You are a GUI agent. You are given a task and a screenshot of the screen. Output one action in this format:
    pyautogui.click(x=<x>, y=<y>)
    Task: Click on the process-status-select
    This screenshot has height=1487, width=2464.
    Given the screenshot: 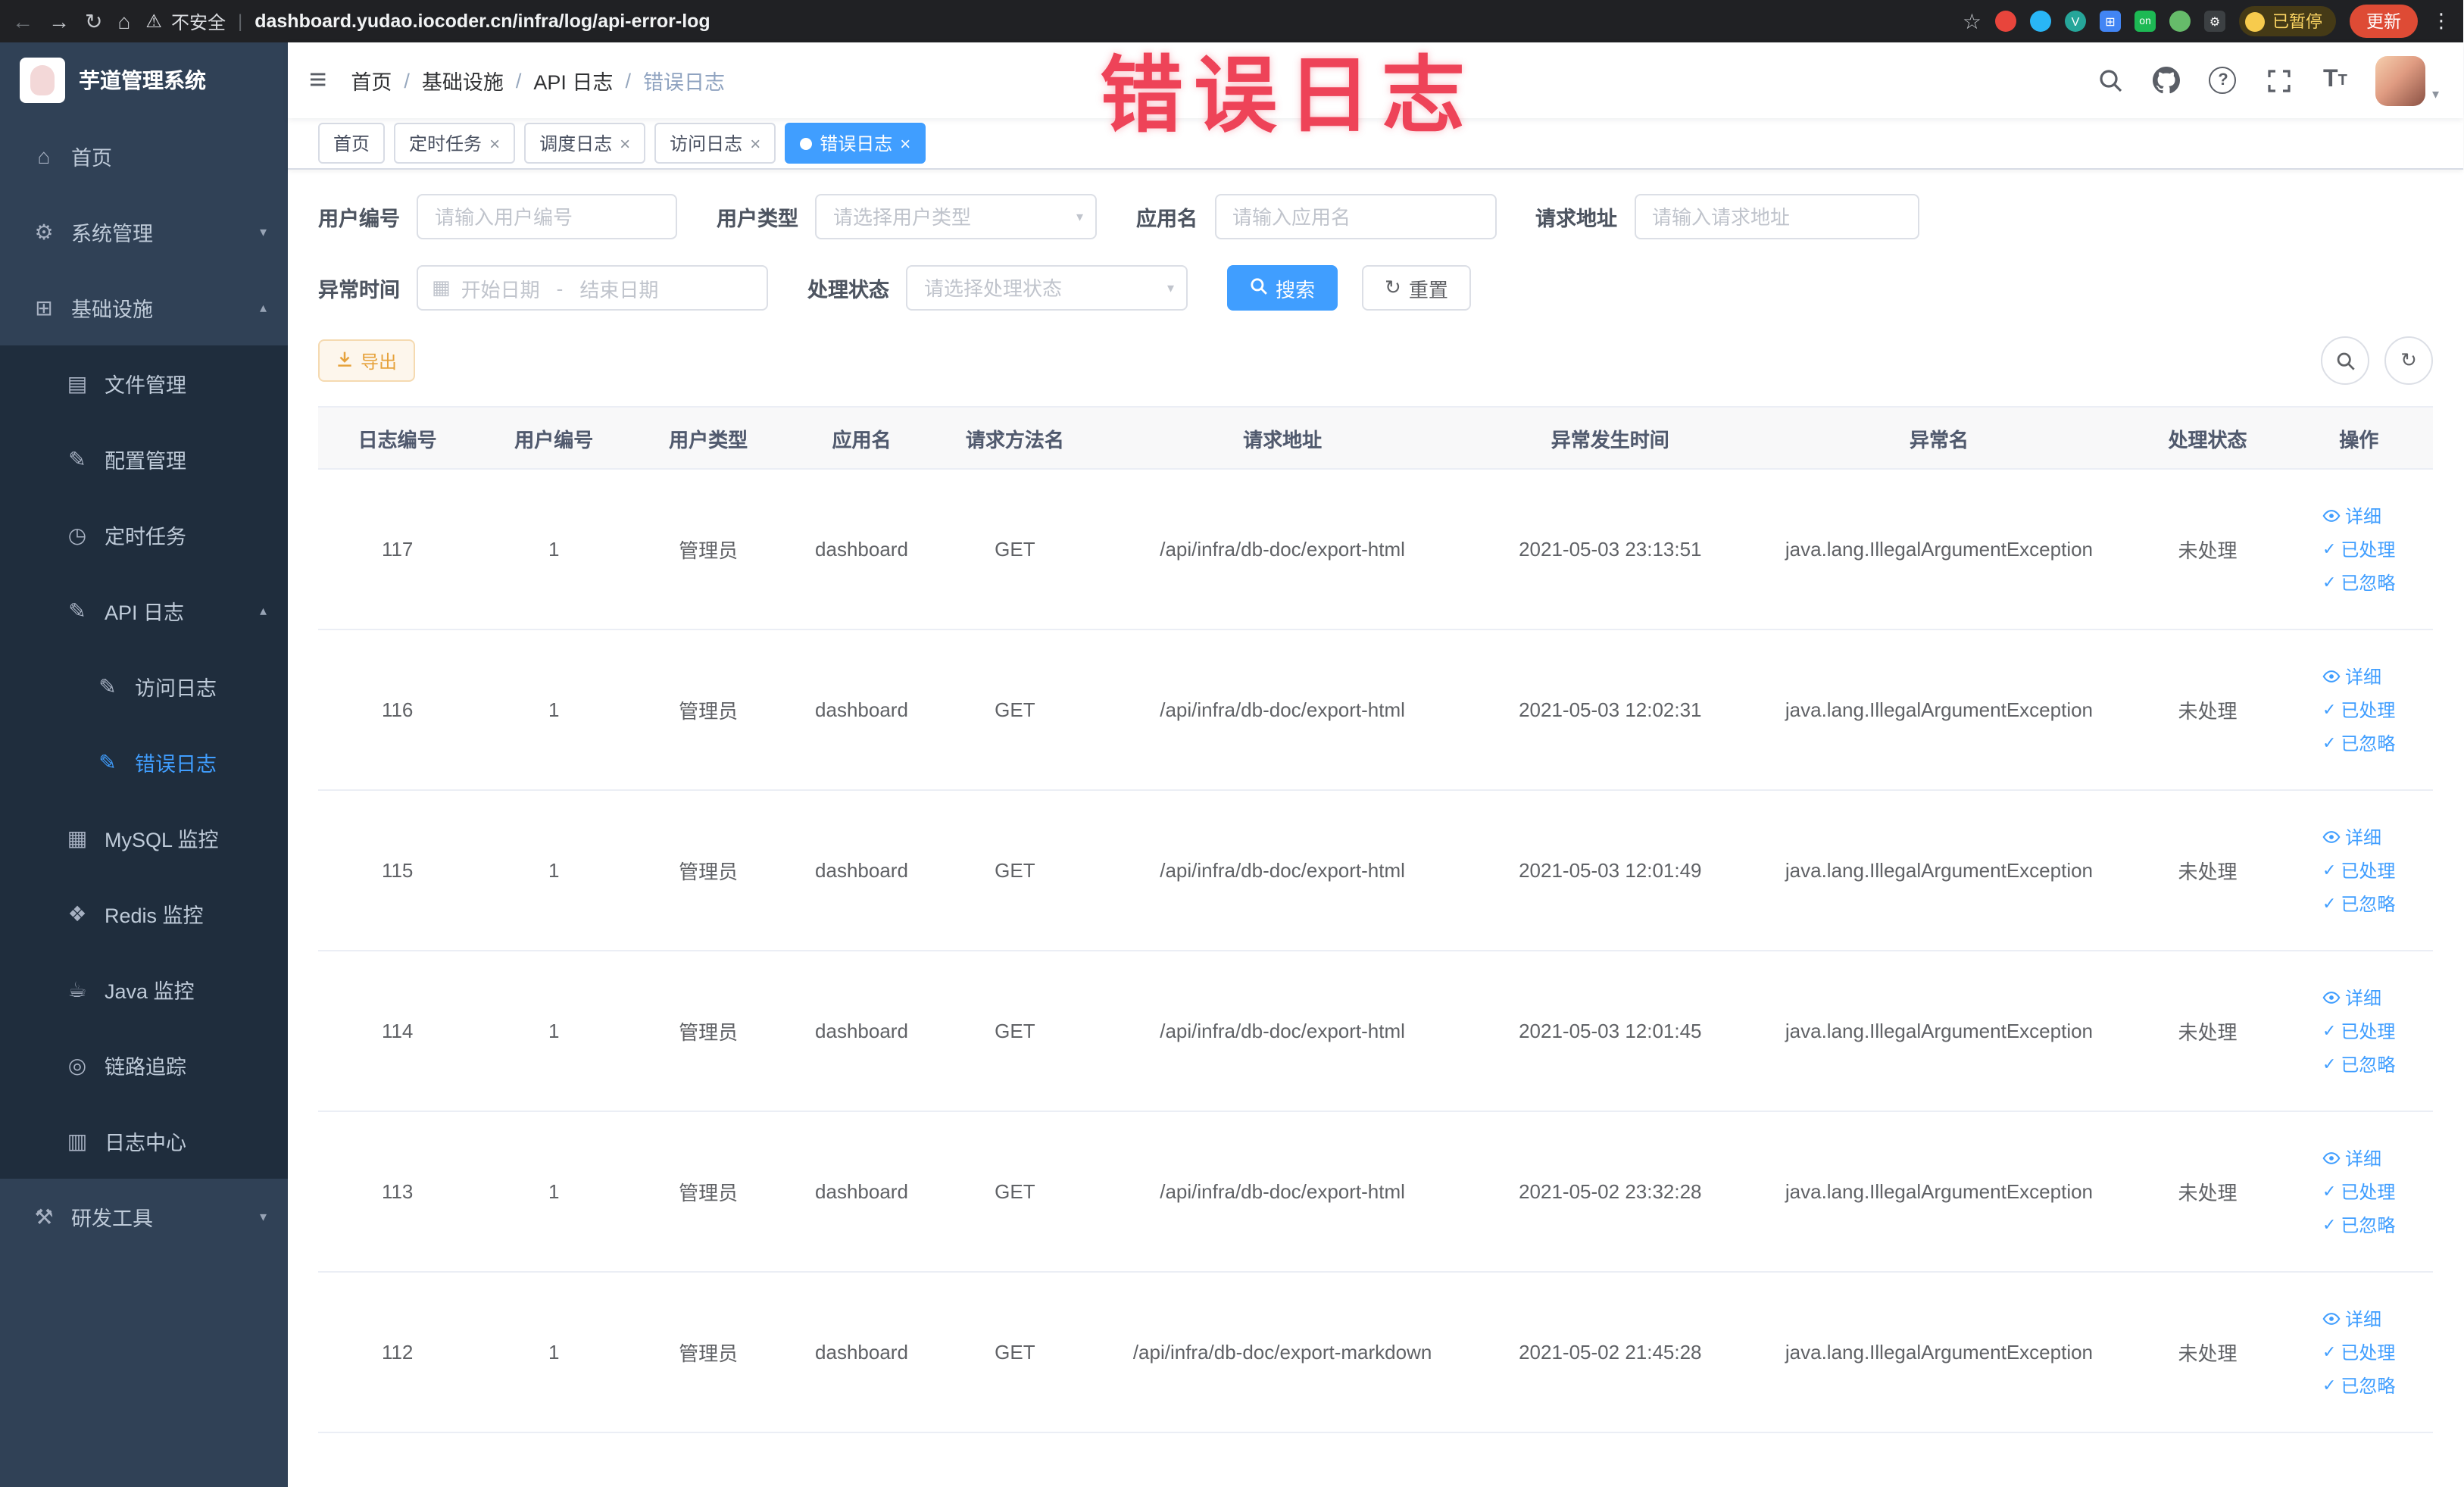 What is the action you would take?
    pyautogui.click(x=1047, y=288)
    